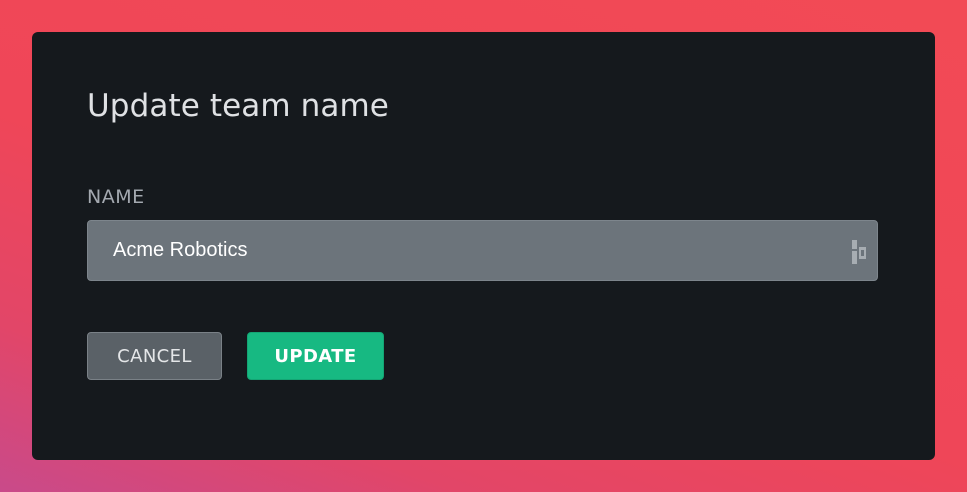 The image size is (967, 492). What do you see at coordinates (116, 197) in the screenshot?
I see `name-field-label: NAME` at bounding box center [116, 197].